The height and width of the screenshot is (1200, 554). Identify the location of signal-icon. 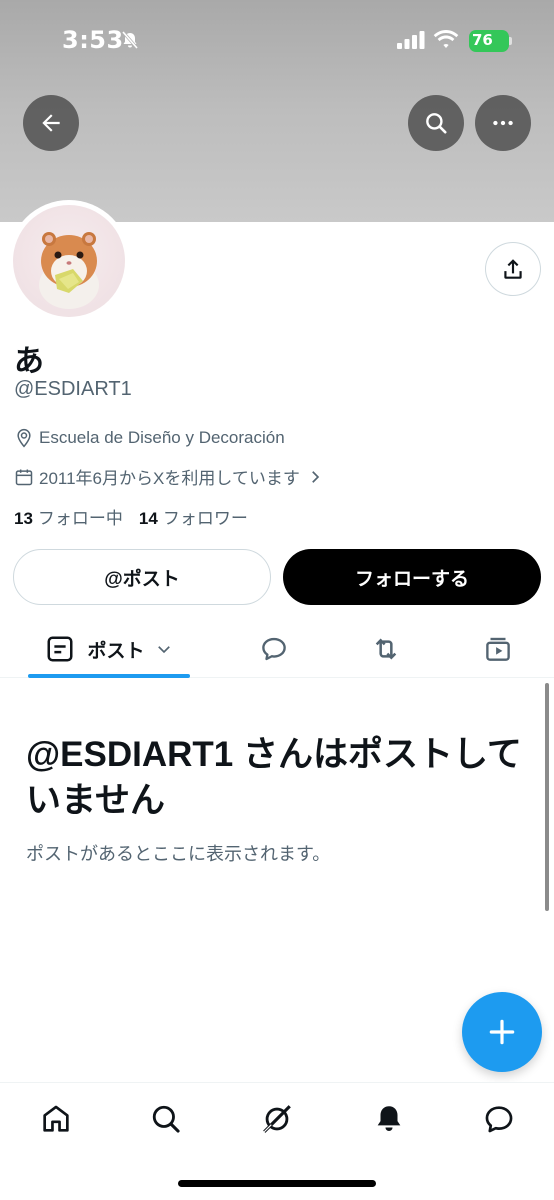
(411, 40).